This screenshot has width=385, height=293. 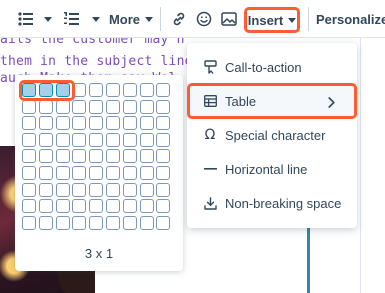 What do you see at coordinates (272, 135) in the screenshot?
I see `menu-item-special-character: Ω Special character` at bounding box center [272, 135].